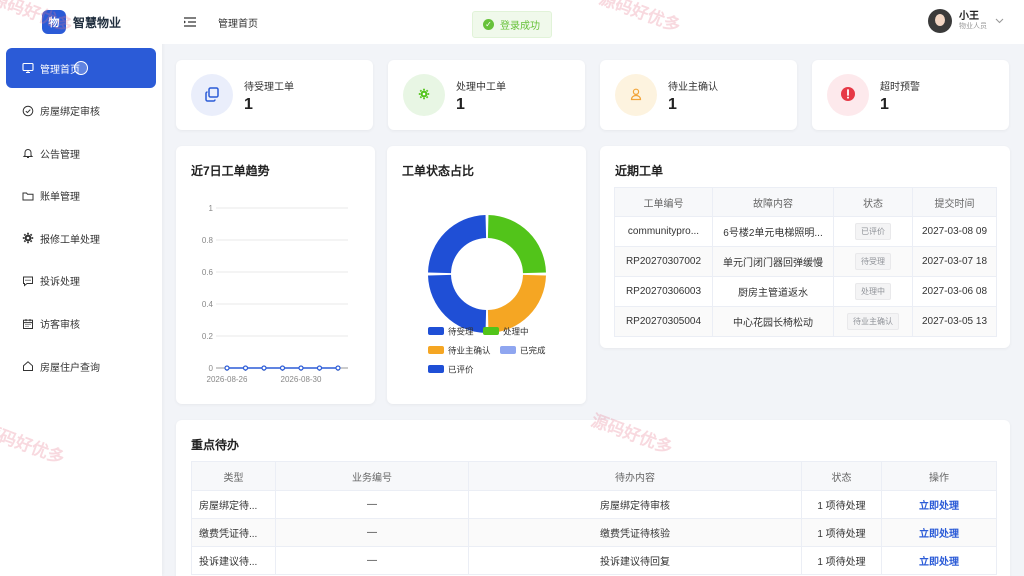  Describe the element at coordinates (594, 560) in the screenshot. I see `table-row: 投诉建议待... — 投诉建议待回复 1 项待处理 立即处理` at that location.